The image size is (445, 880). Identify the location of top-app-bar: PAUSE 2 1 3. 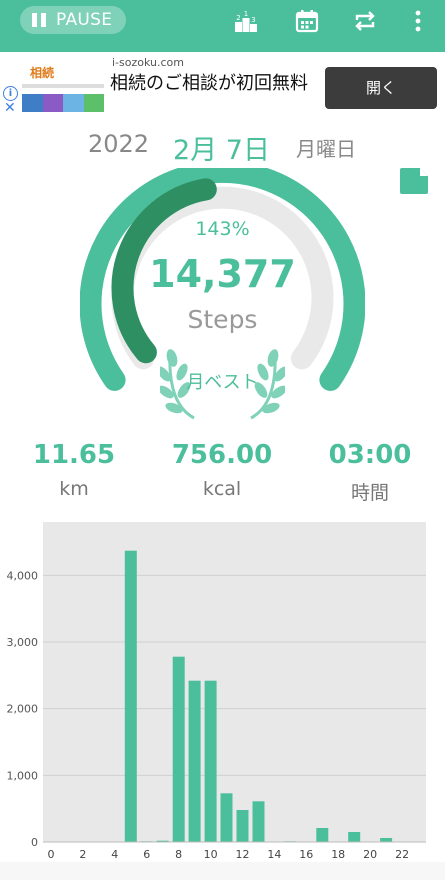
(222, 26).